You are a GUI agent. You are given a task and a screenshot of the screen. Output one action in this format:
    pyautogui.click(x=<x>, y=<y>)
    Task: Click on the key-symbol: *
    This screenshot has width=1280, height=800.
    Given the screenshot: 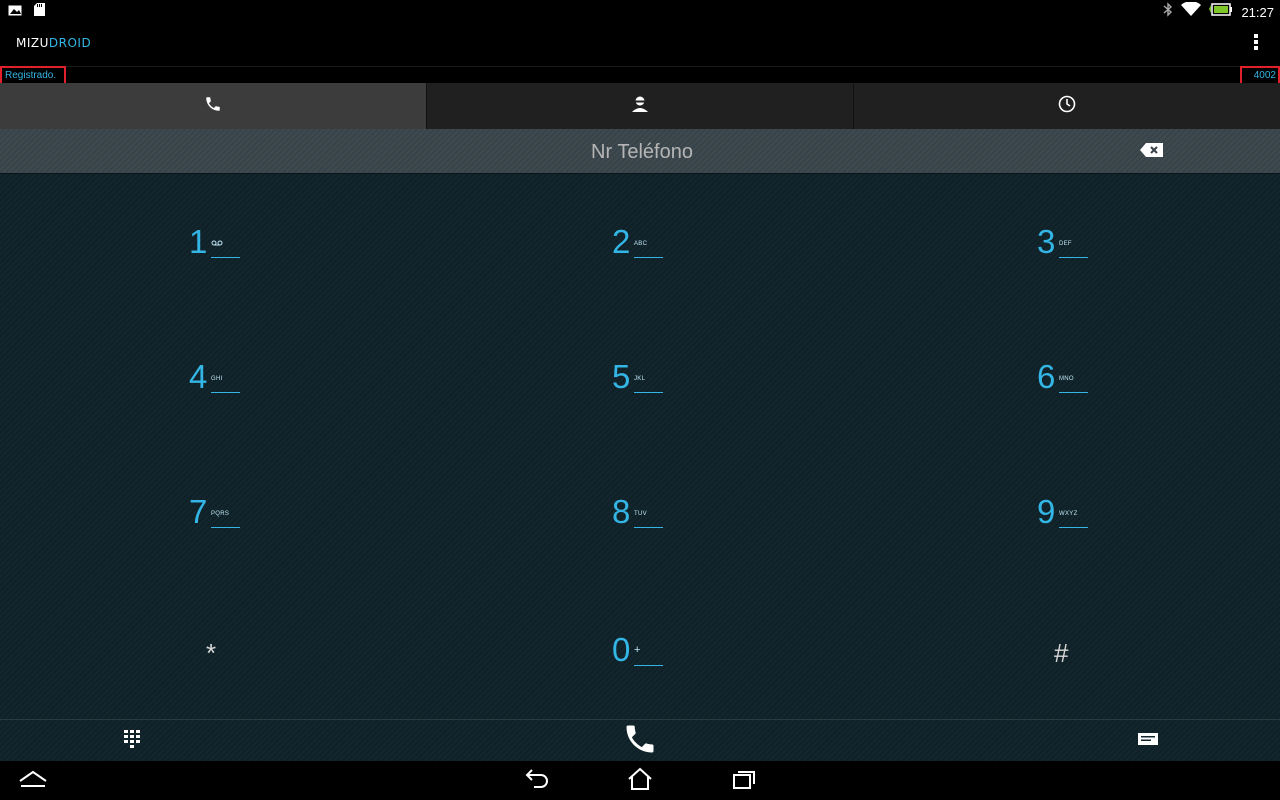 What is the action you would take?
    pyautogui.click(x=211, y=653)
    